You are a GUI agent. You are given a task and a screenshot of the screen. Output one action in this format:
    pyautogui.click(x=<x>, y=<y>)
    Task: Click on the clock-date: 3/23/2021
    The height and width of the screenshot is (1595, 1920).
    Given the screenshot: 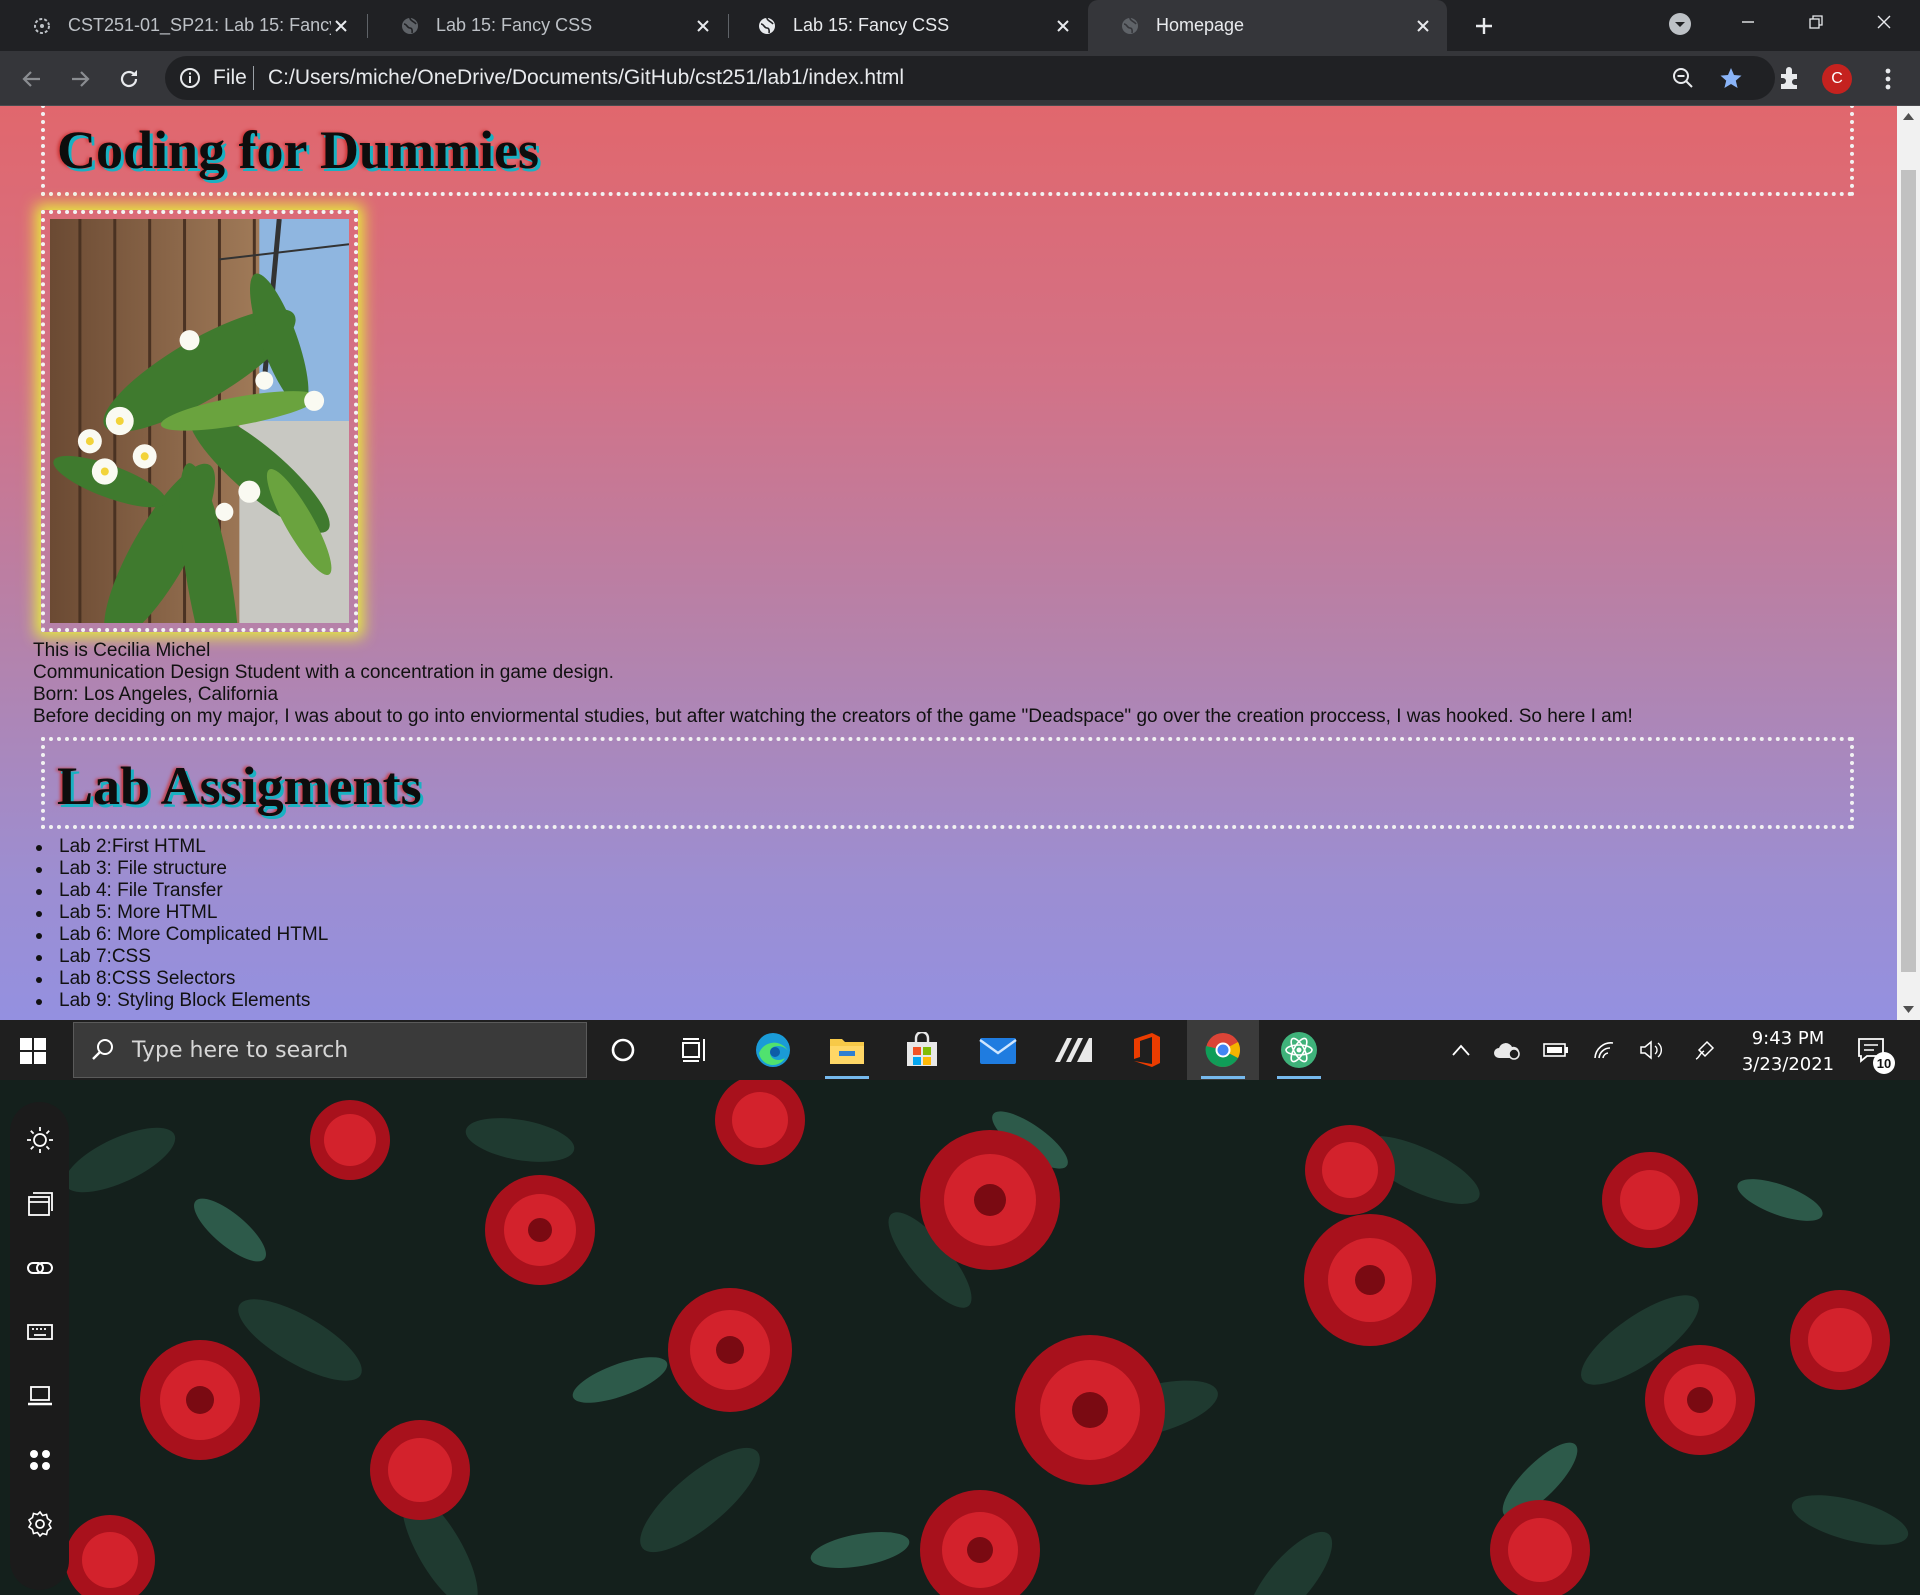 What is the action you would take?
    pyautogui.click(x=1788, y=1064)
    